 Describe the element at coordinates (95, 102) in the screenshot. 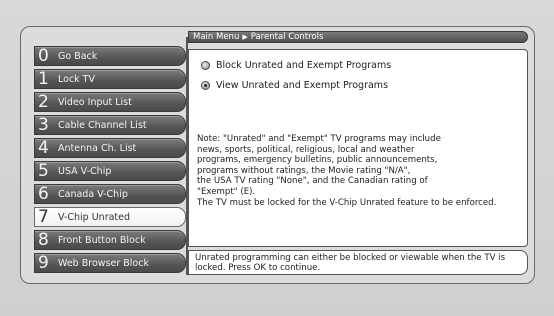

I see `menu-item-label: Video Input List` at that location.